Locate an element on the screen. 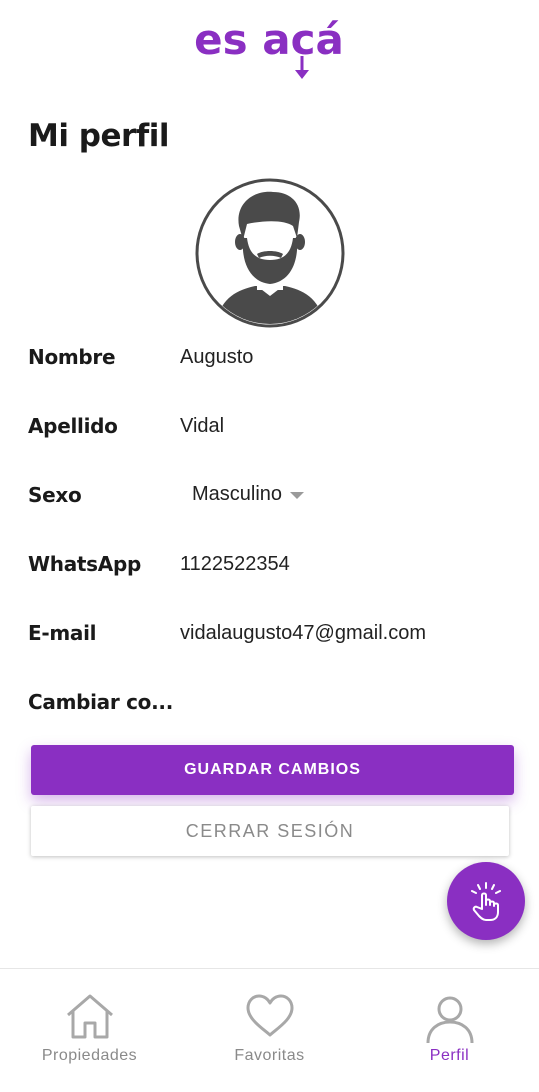  app-logo: es acá is located at coordinates (269, 47).